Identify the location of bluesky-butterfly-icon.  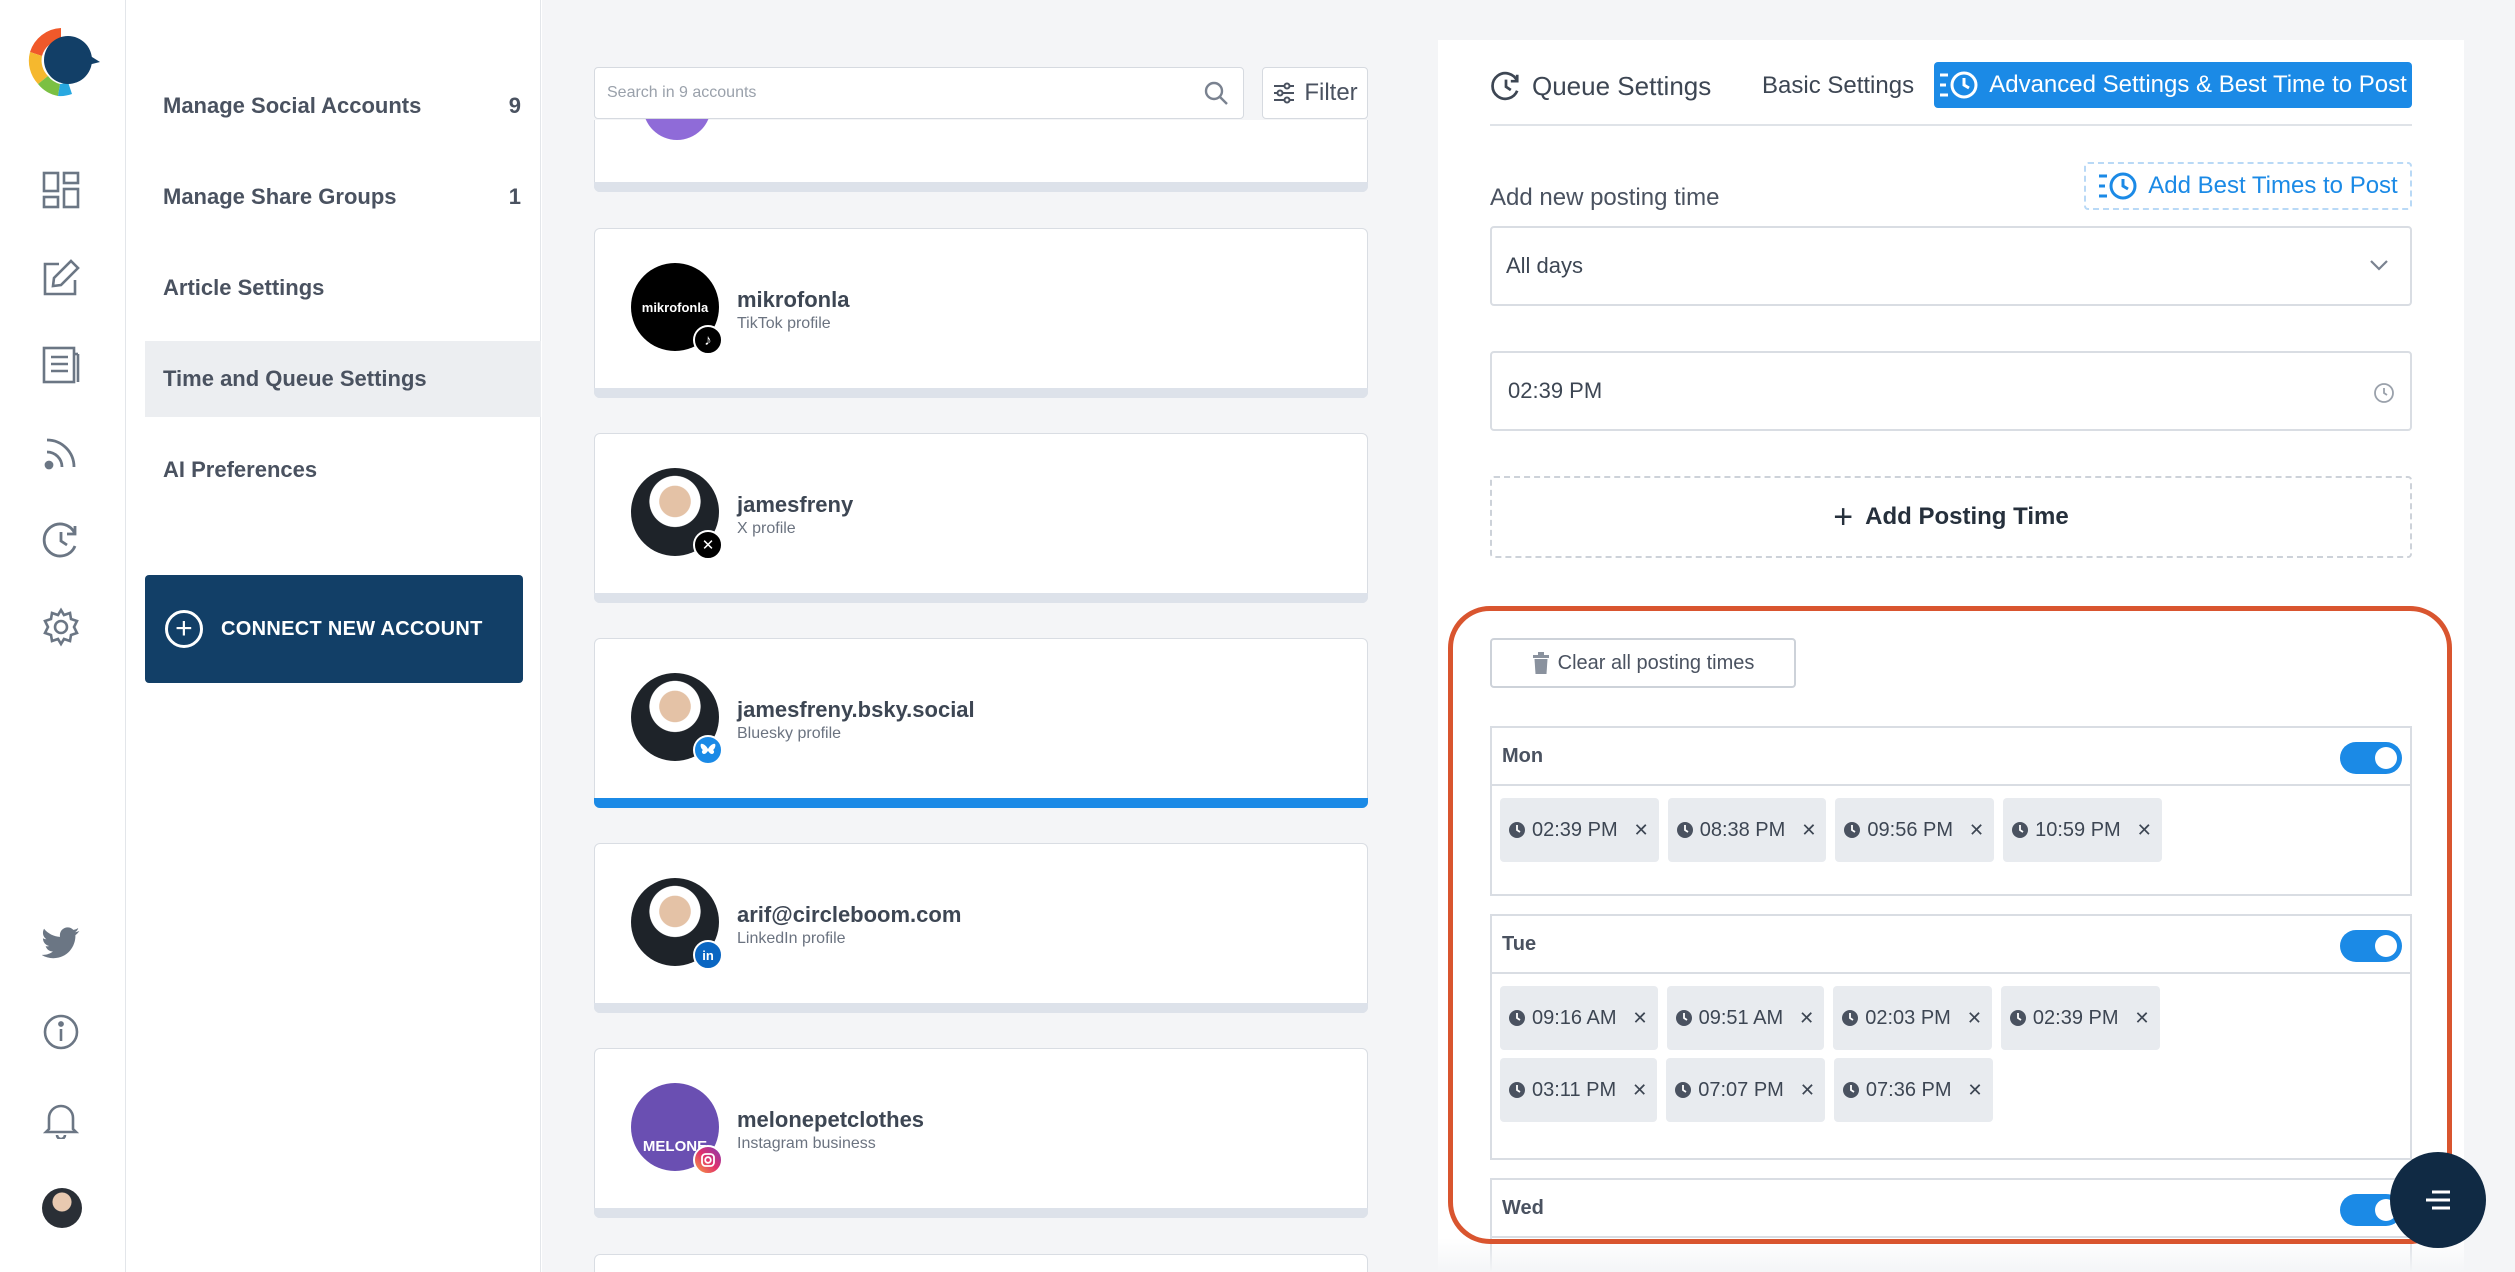
(708, 750).